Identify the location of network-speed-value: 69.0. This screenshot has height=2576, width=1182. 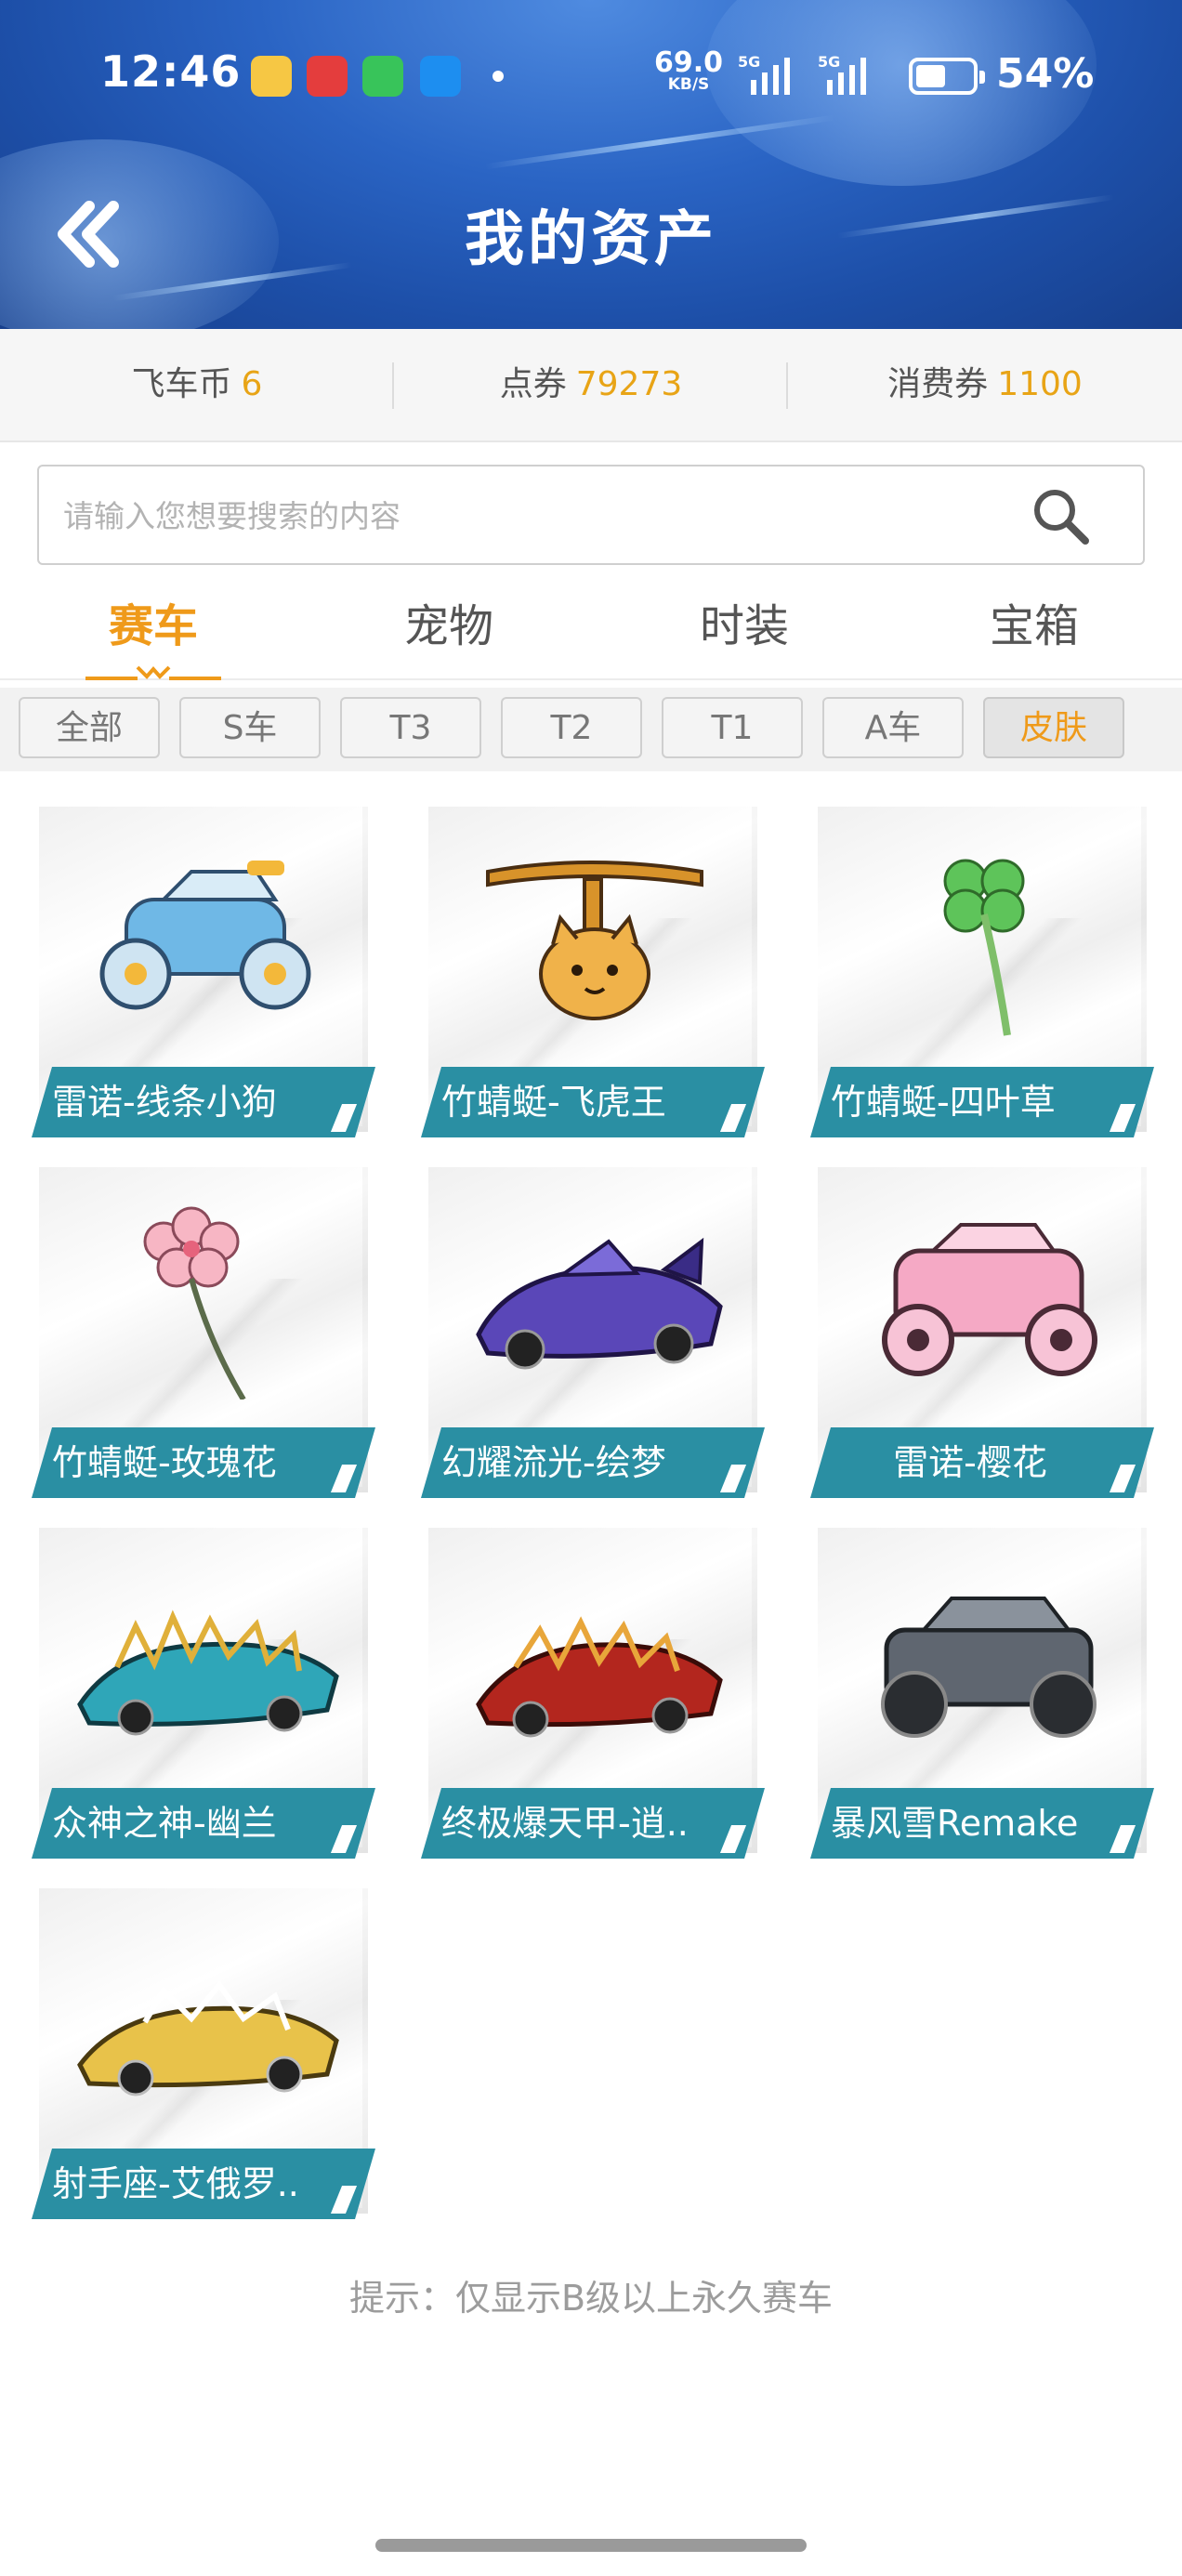
(689, 62).